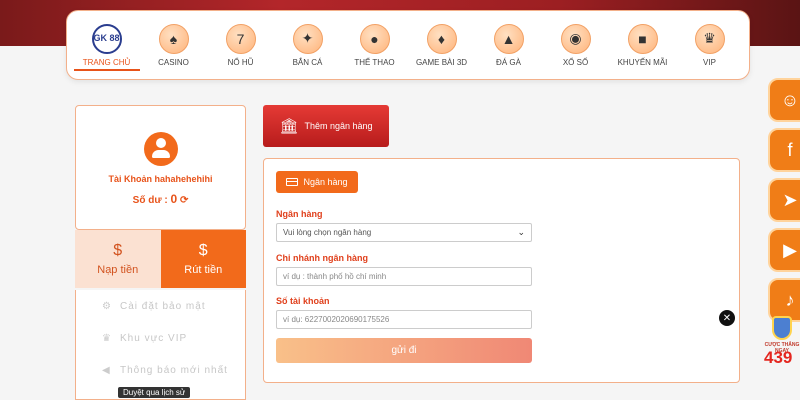 The height and width of the screenshot is (400, 800). Describe the element at coordinates (335, 276) in the screenshot. I see `branch-input-placeholder: ví dụ : thành phố hồ chí minh` at that location.